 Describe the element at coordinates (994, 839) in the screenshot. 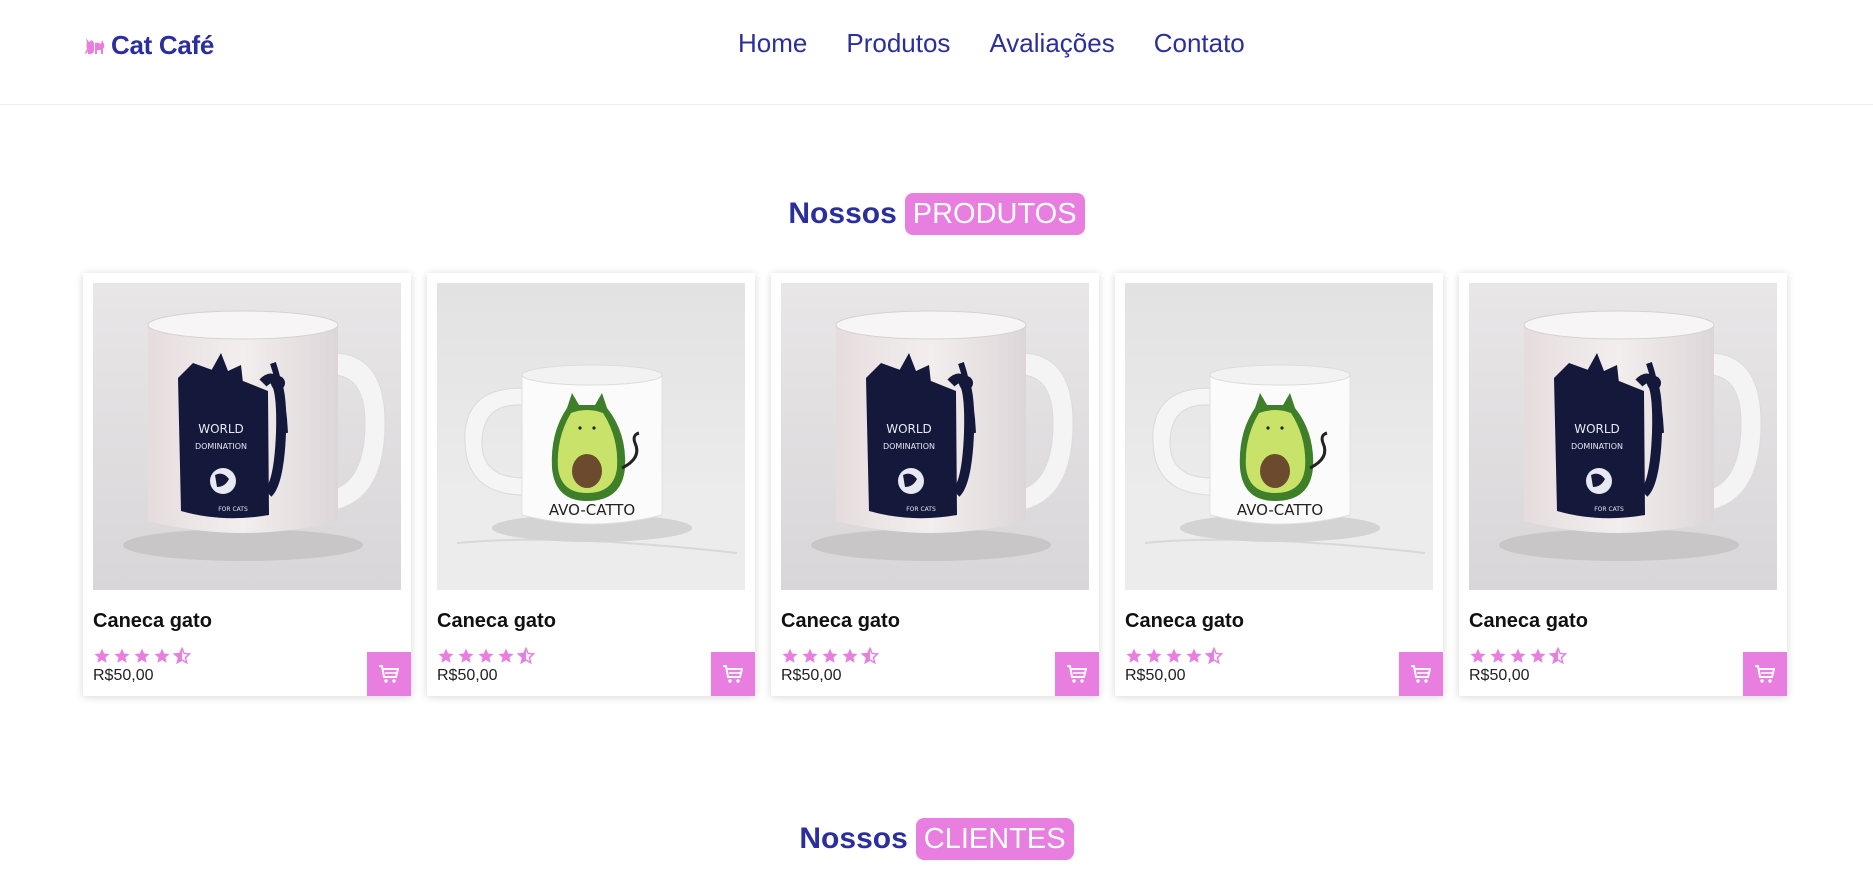

I see `clients-title-badge: CLIENTES` at that location.